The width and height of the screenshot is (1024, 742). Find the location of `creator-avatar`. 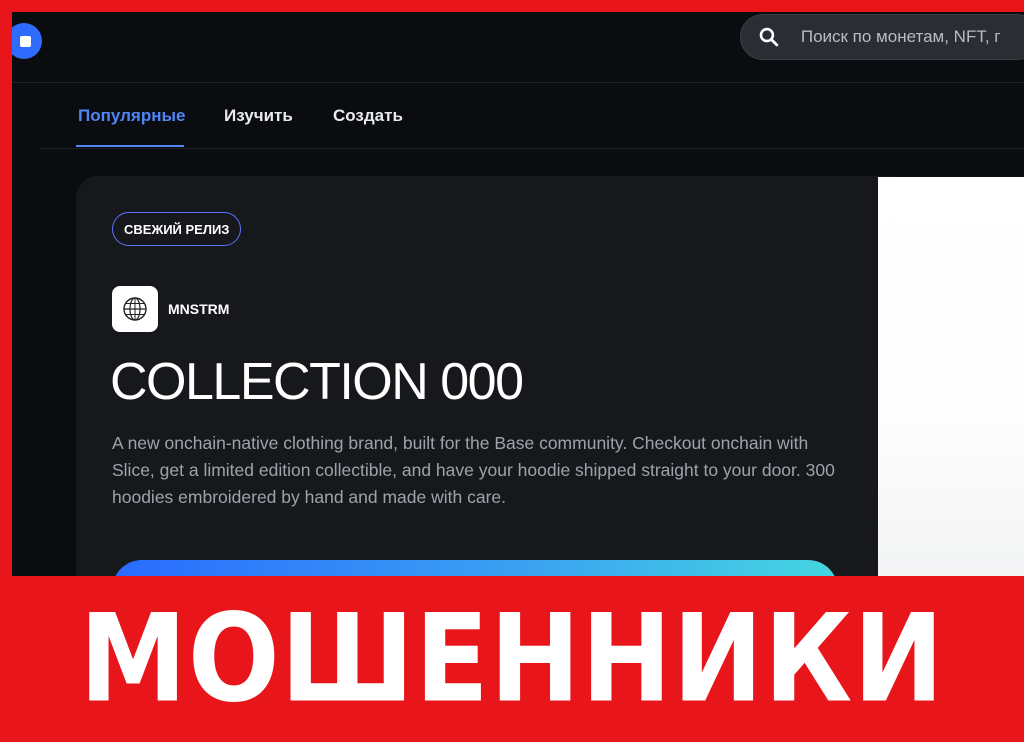

creator-avatar is located at coordinates (135, 309).